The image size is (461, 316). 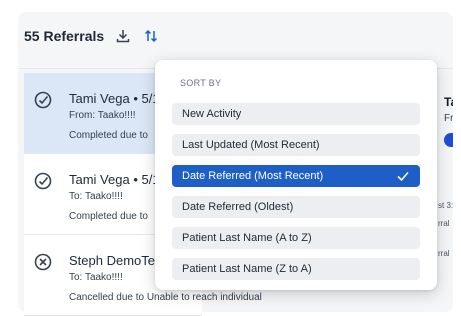 What do you see at coordinates (102, 115) in the screenshot?
I see `referral-direction: From: Taako!!!!` at bounding box center [102, 115].